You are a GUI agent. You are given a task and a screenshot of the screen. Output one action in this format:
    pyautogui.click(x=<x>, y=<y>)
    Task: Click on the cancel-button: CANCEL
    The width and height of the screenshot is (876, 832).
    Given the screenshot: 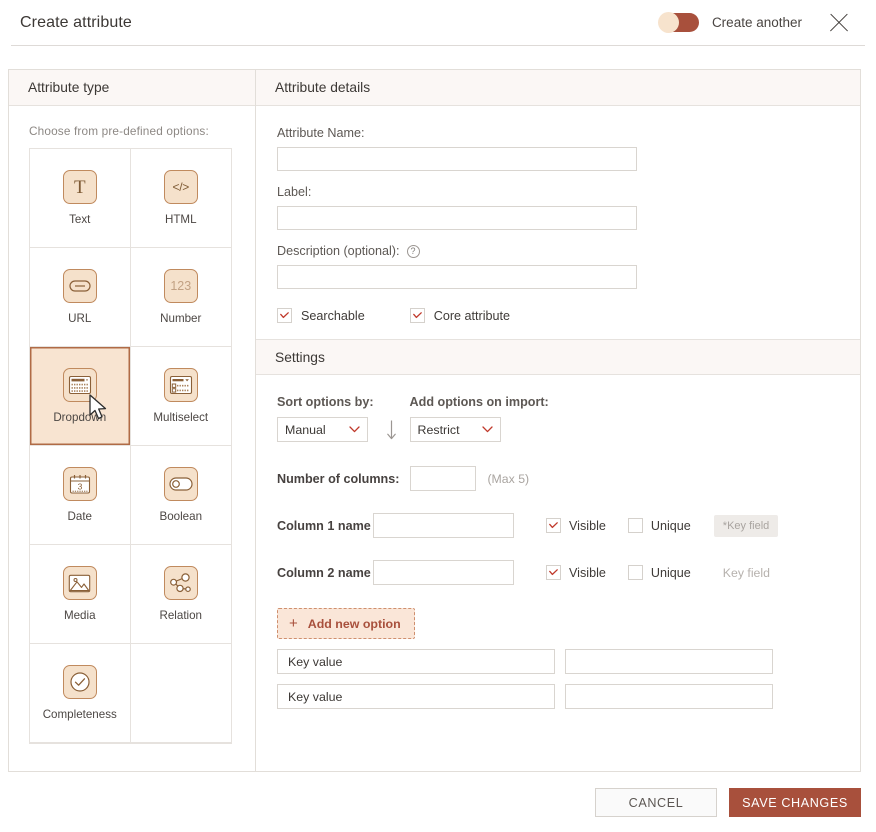 What is the action you would take?
    pyautogui.click(x=656, y=802)
    